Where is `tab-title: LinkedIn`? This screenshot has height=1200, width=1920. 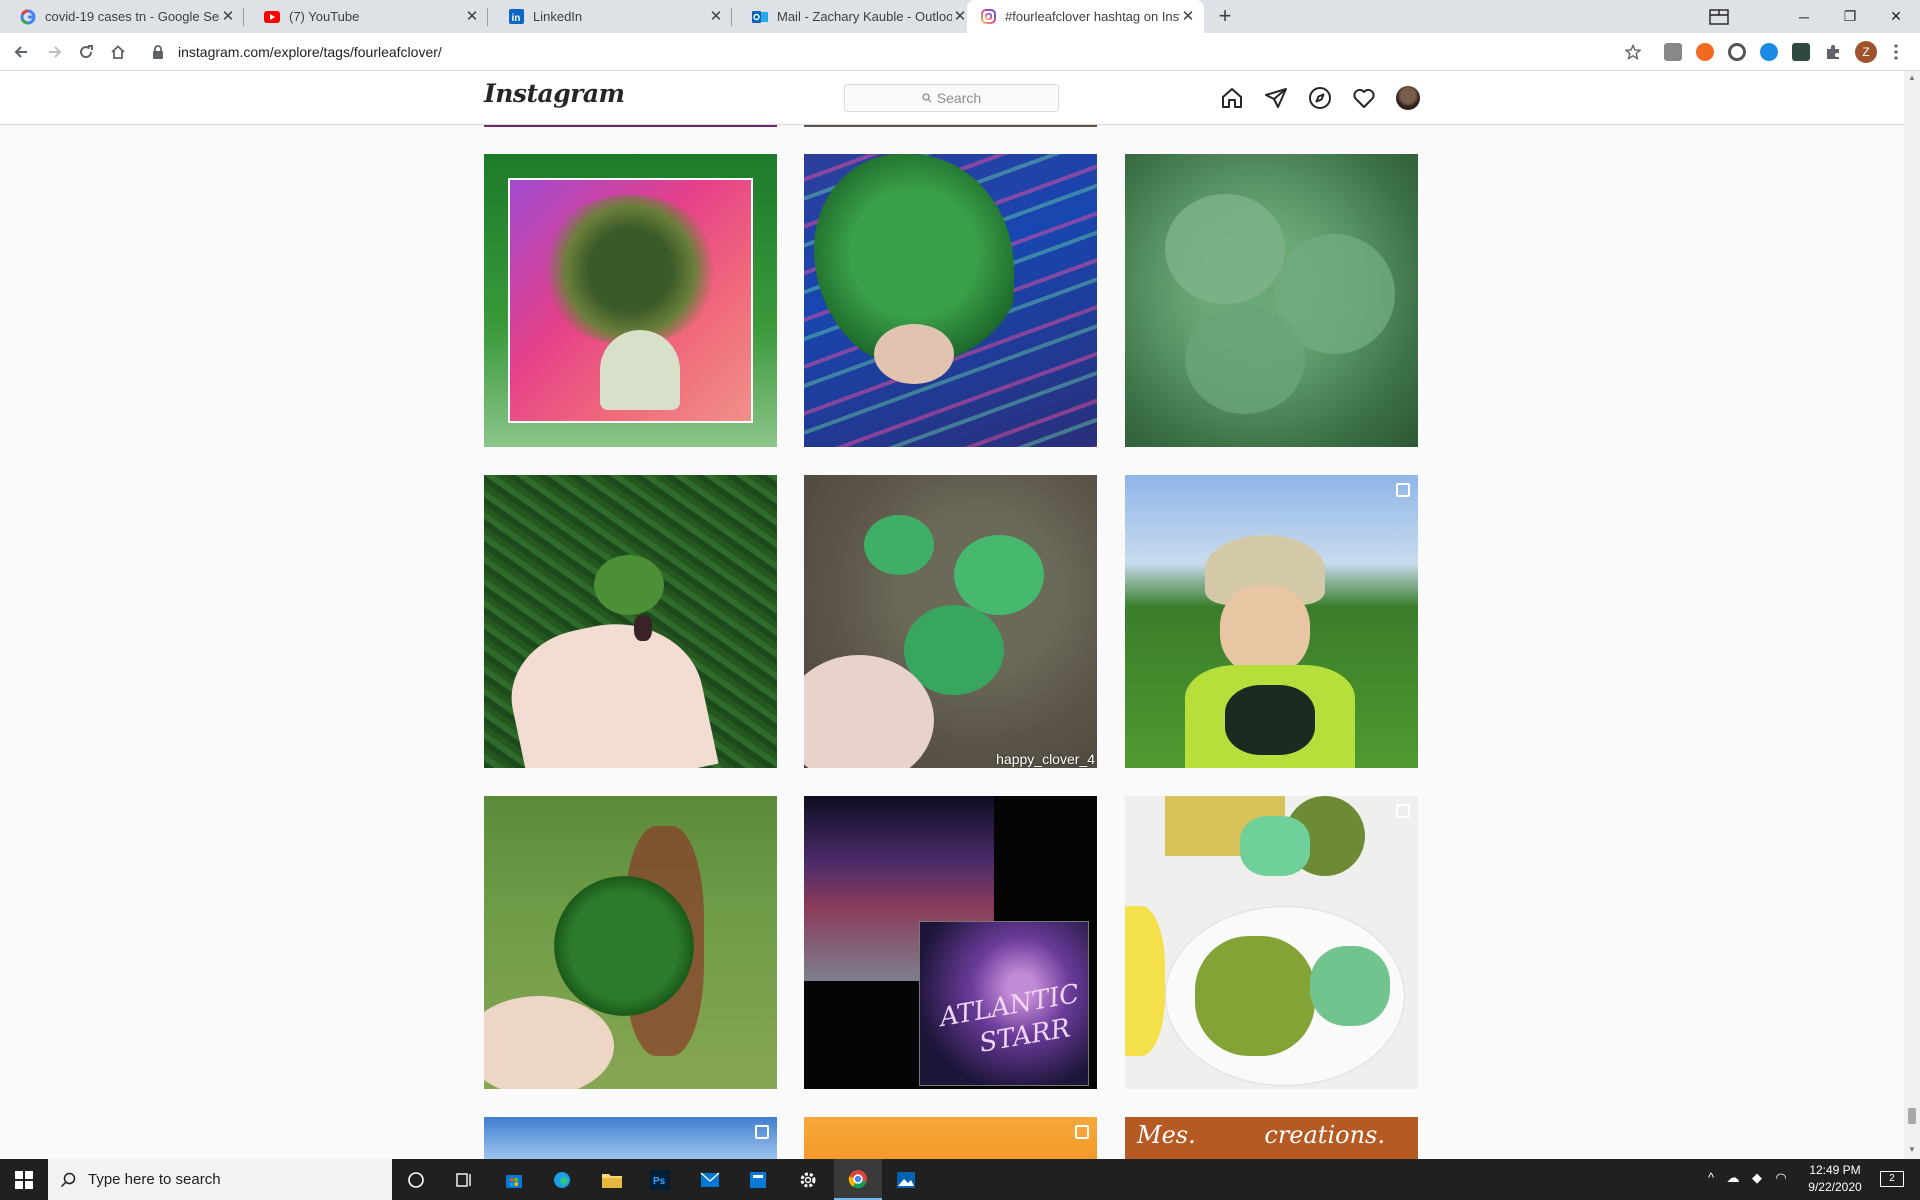 tab-title: LinkedIn is located at coordinates (558, 16).